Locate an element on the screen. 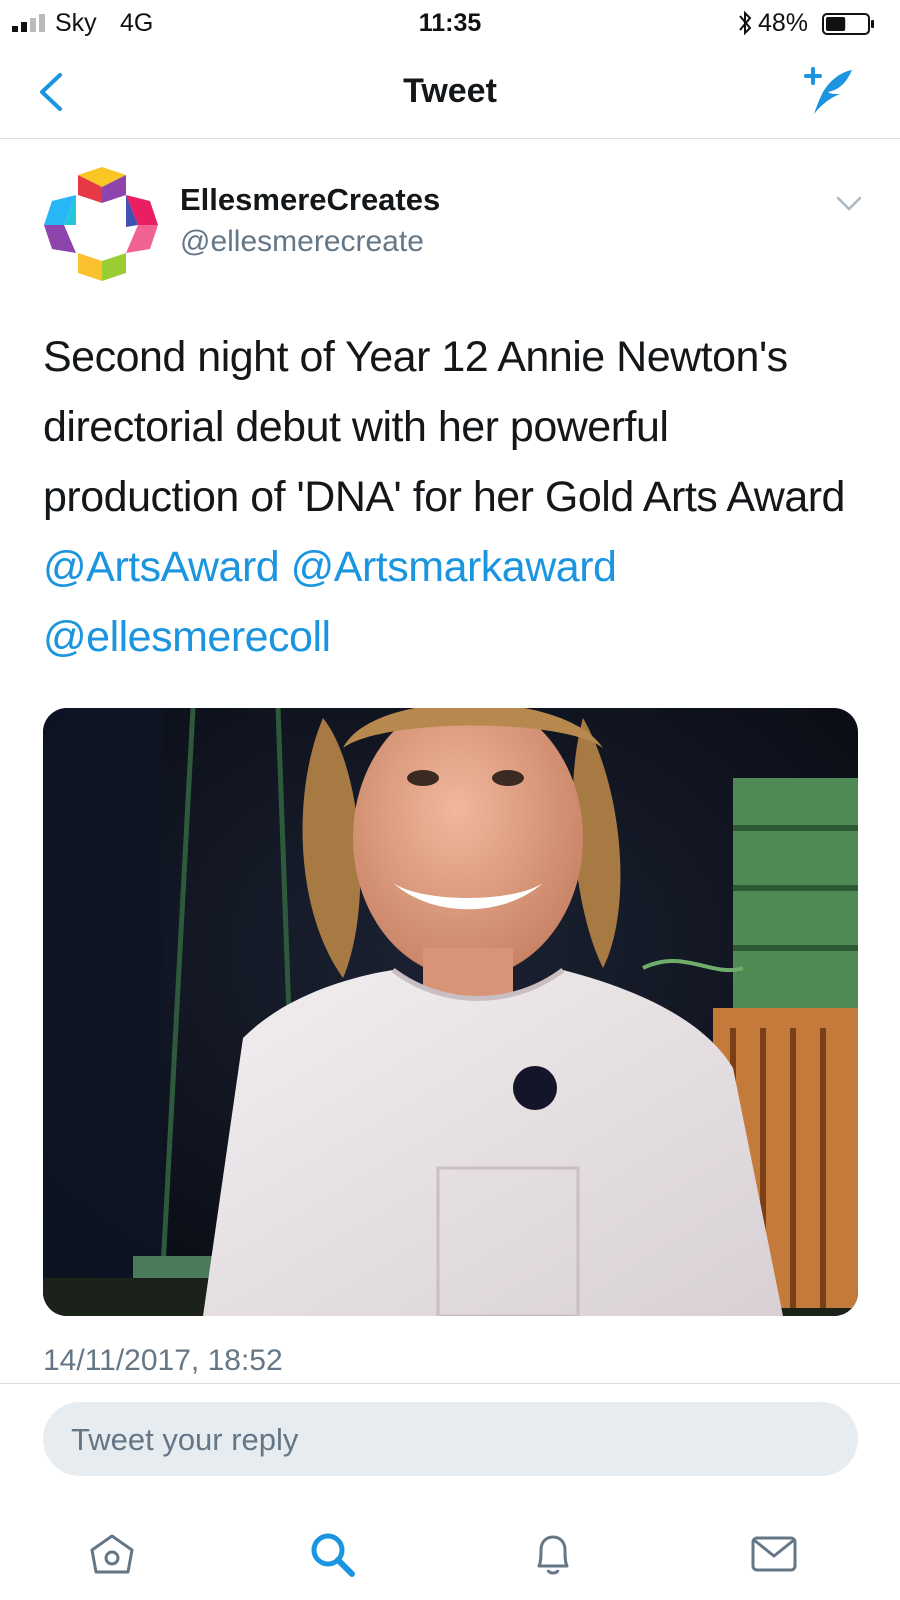 This screenshot has height=1600, width=900. mention-link: @ellesmerecoll is located at coordinates (187, 637).